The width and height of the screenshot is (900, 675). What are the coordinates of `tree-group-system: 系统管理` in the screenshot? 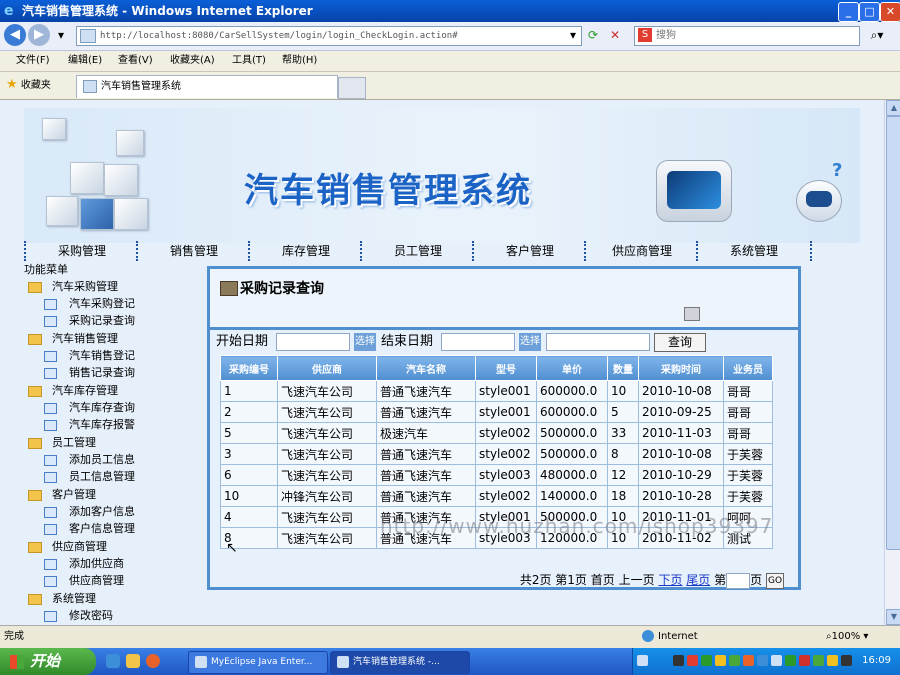 It's located at (62, 598).